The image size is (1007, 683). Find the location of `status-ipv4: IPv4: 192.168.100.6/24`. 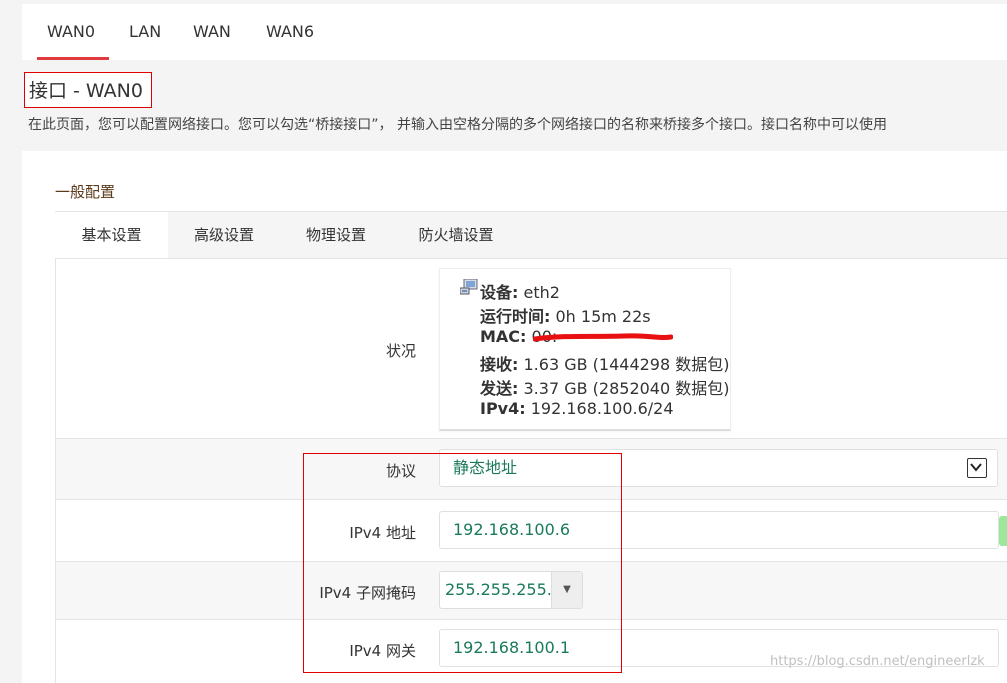

status-ipv4: IPv4: 192.168.100.6/24 is located at coordinates (577, 408).